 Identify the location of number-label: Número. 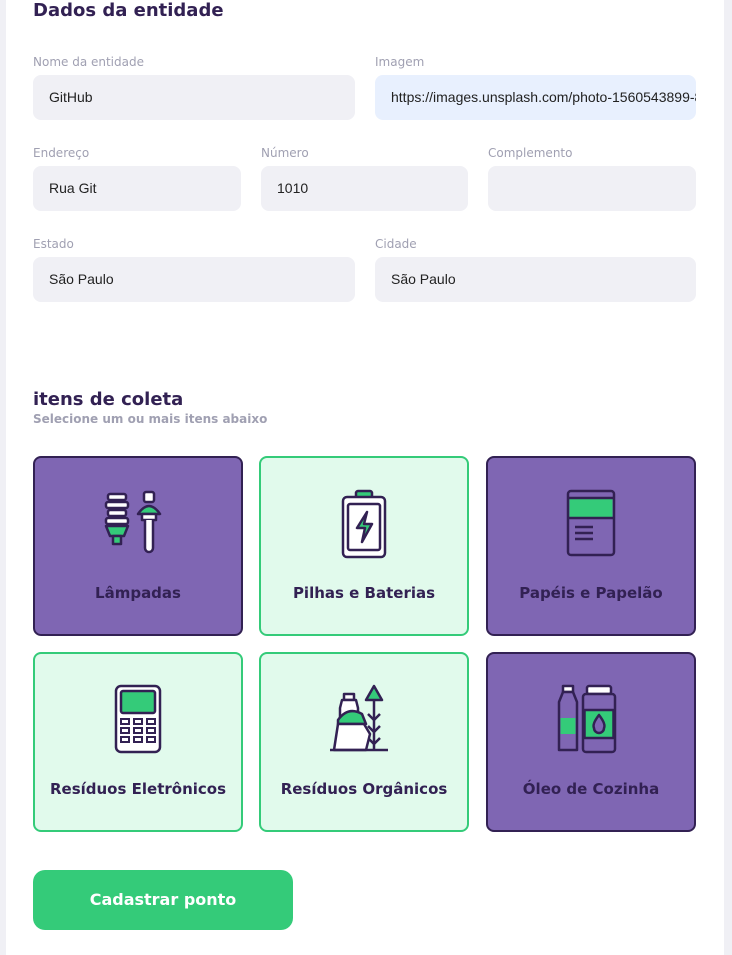
(285, 153).